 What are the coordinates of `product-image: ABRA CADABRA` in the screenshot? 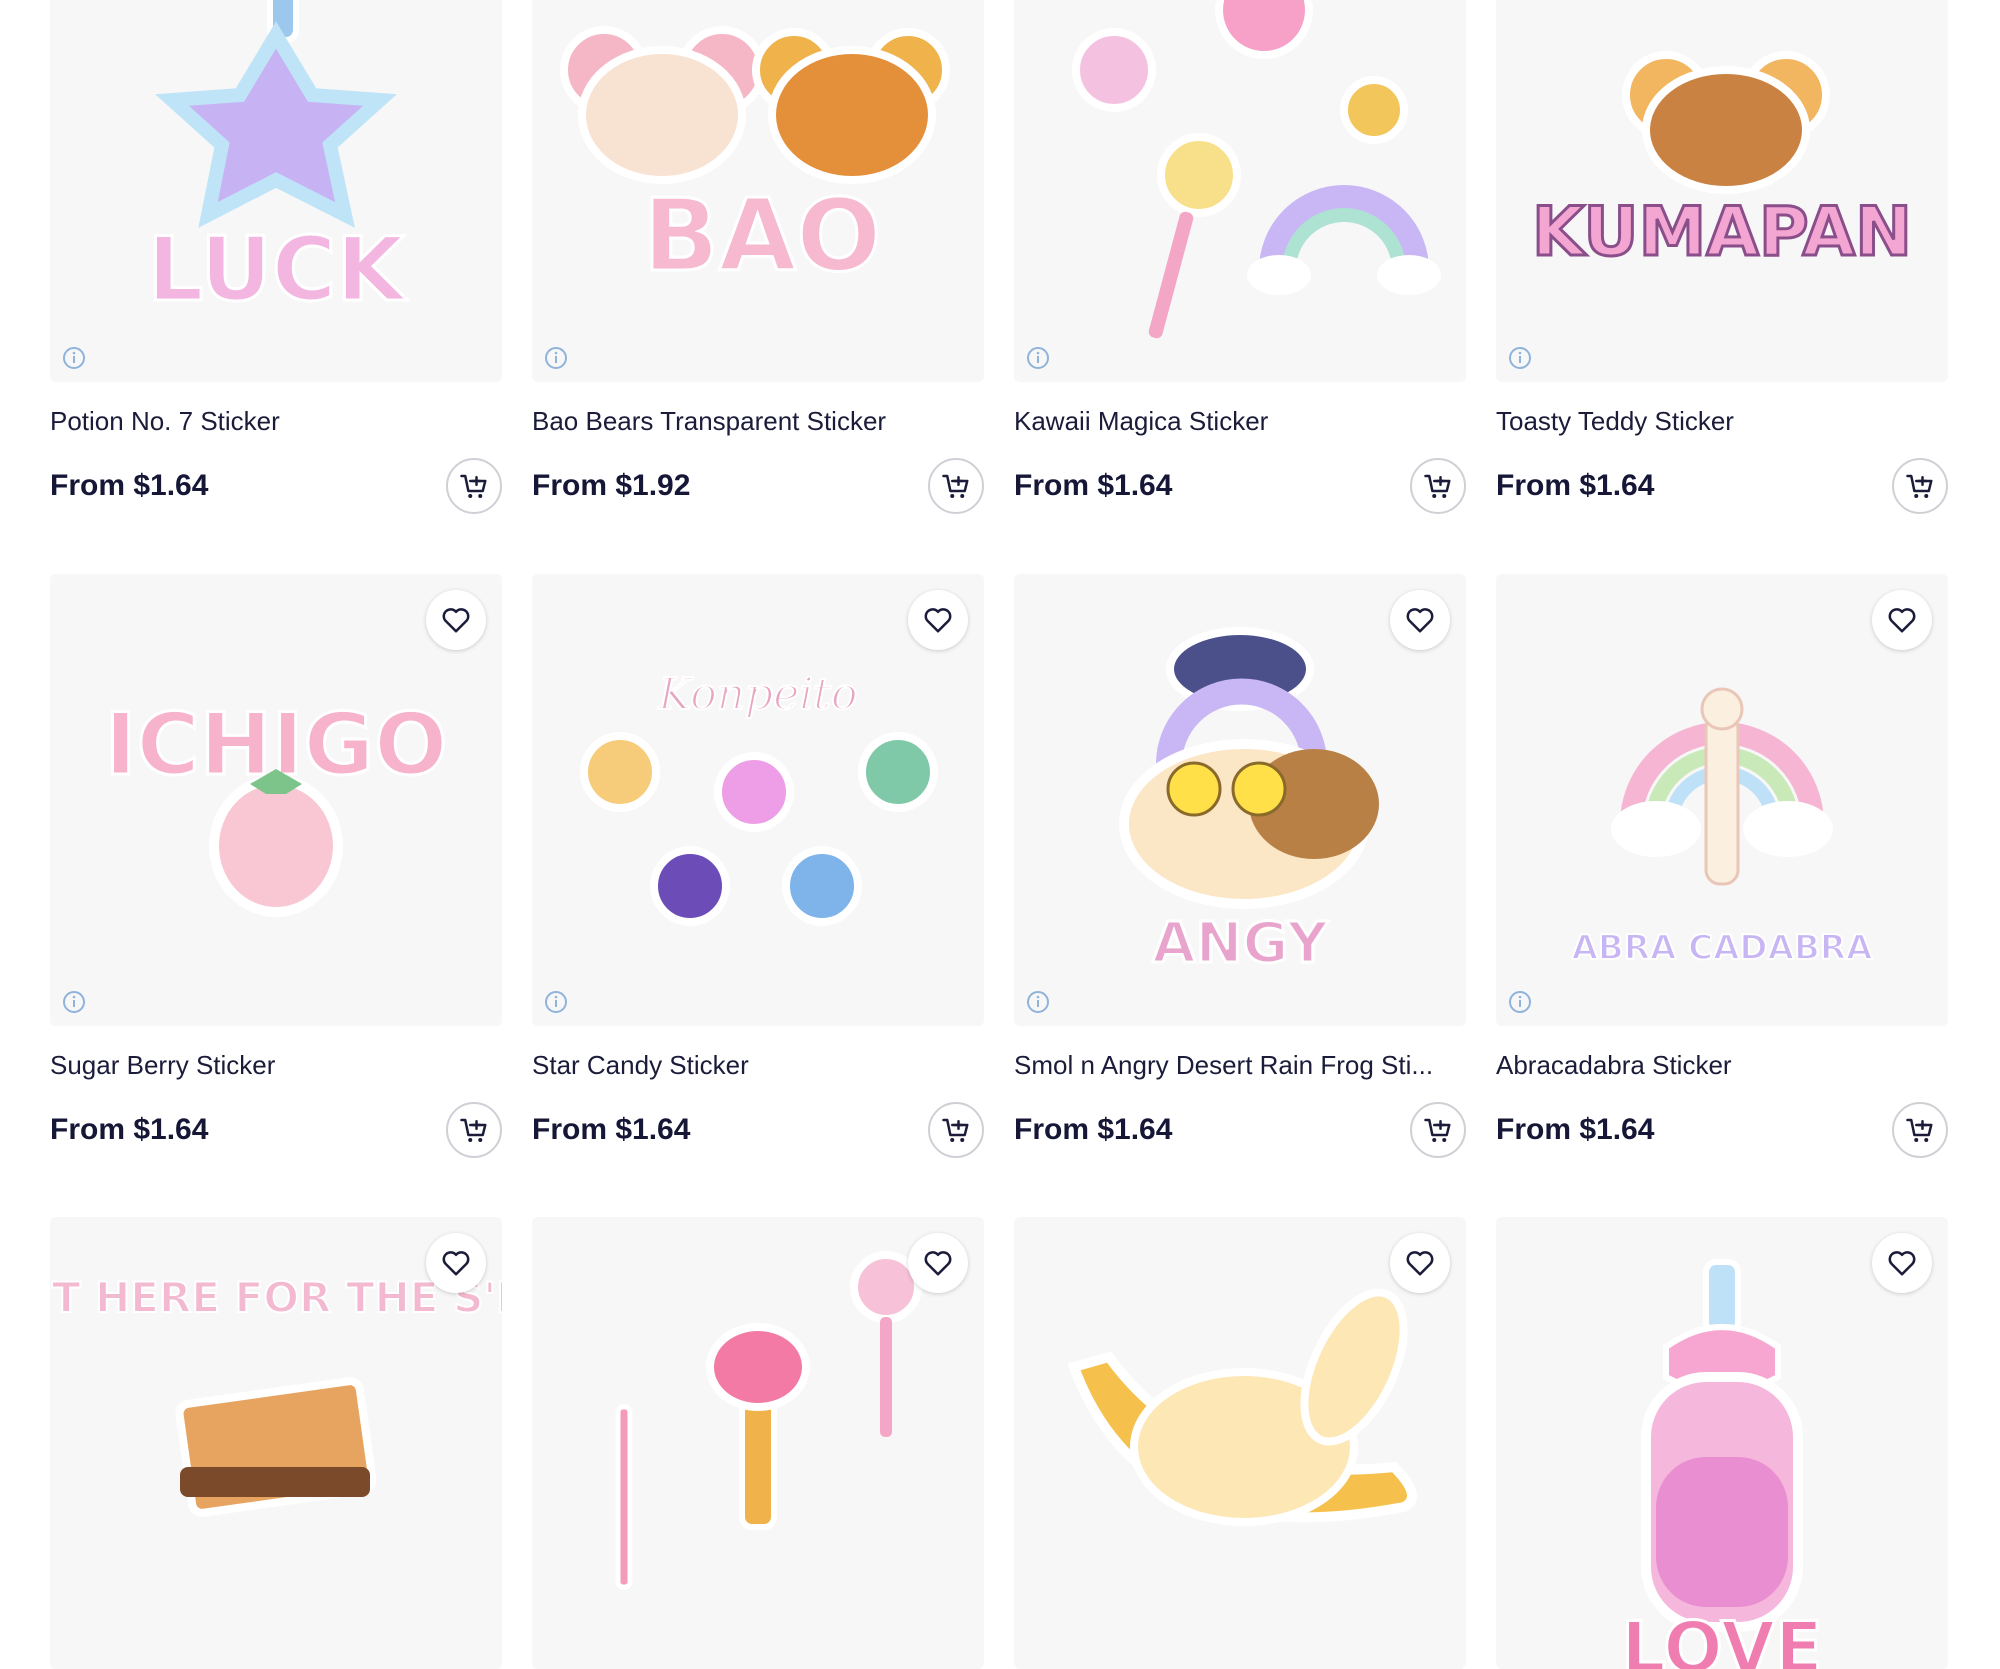 It's located at (1722, 800).